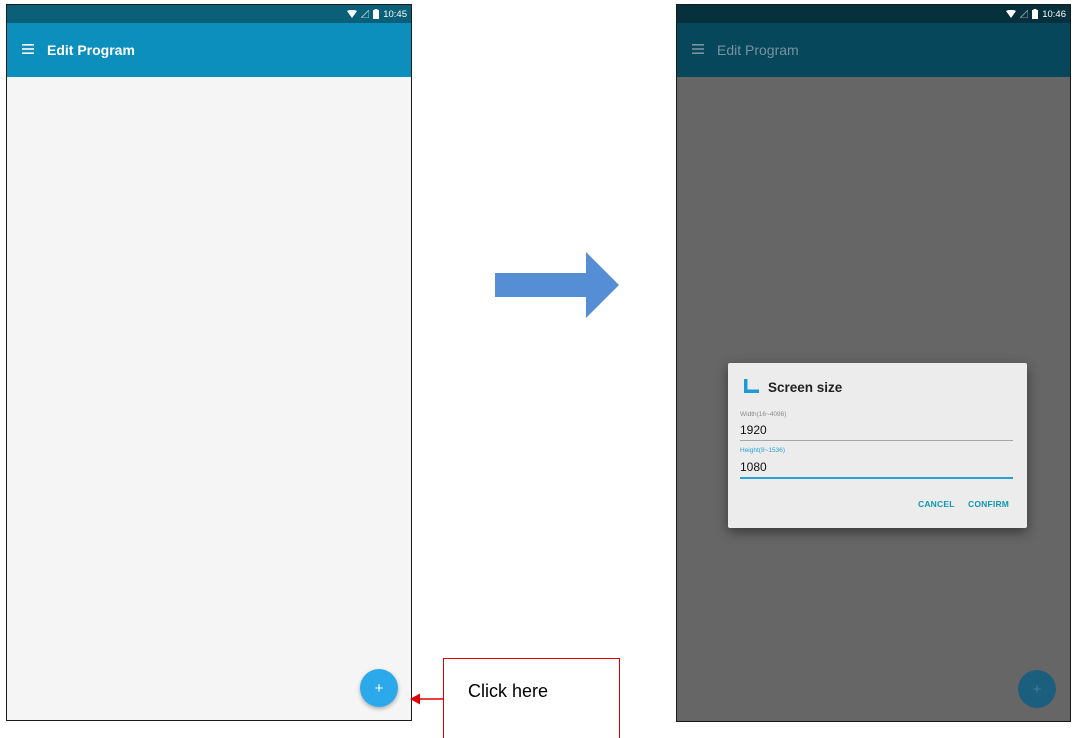  I want to click on status-bar: 10:45, so click(209, 14).